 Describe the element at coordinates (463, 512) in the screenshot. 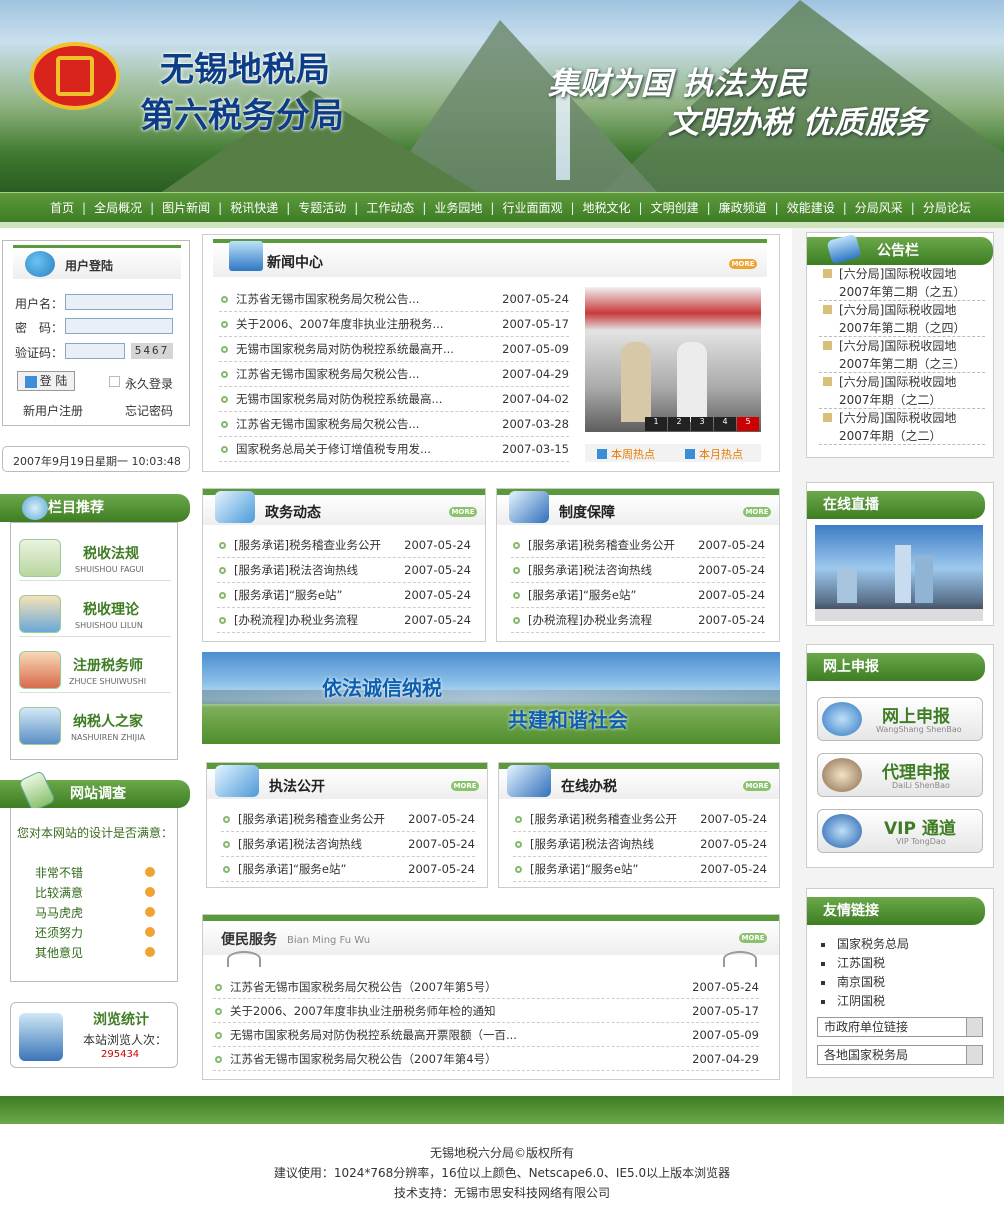

I see `zhengwu-more-button: MORE` at that location.